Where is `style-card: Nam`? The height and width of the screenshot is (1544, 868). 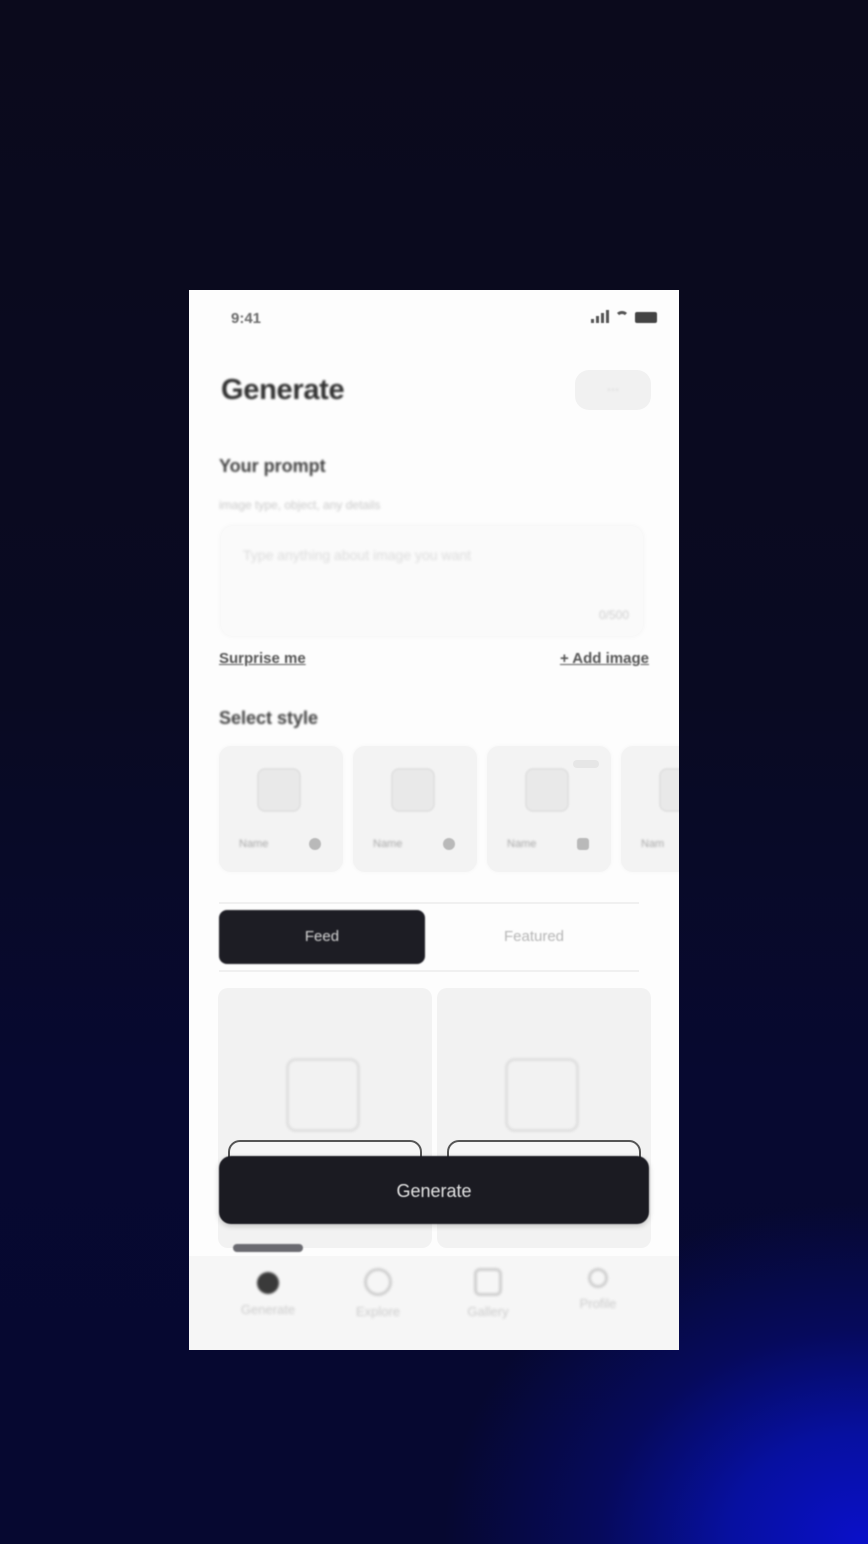
style-card: Nam is located at coordinates (650, 809).